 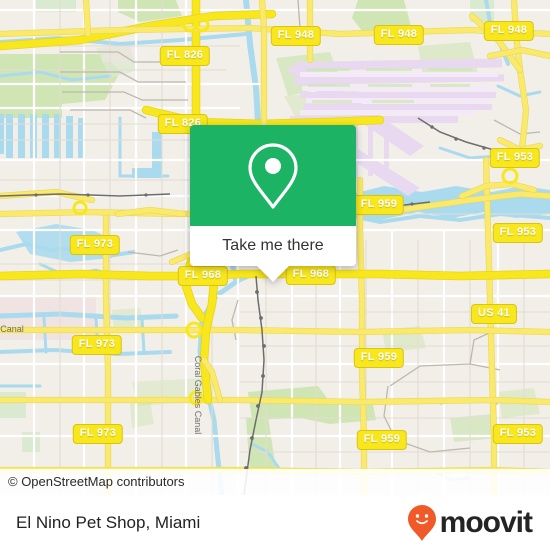 What do you see at coordinates (275, 482) in the screenshot?
I see `osm-attribution: © OpenStreetMap contributors` at bounding box center [275, 482].